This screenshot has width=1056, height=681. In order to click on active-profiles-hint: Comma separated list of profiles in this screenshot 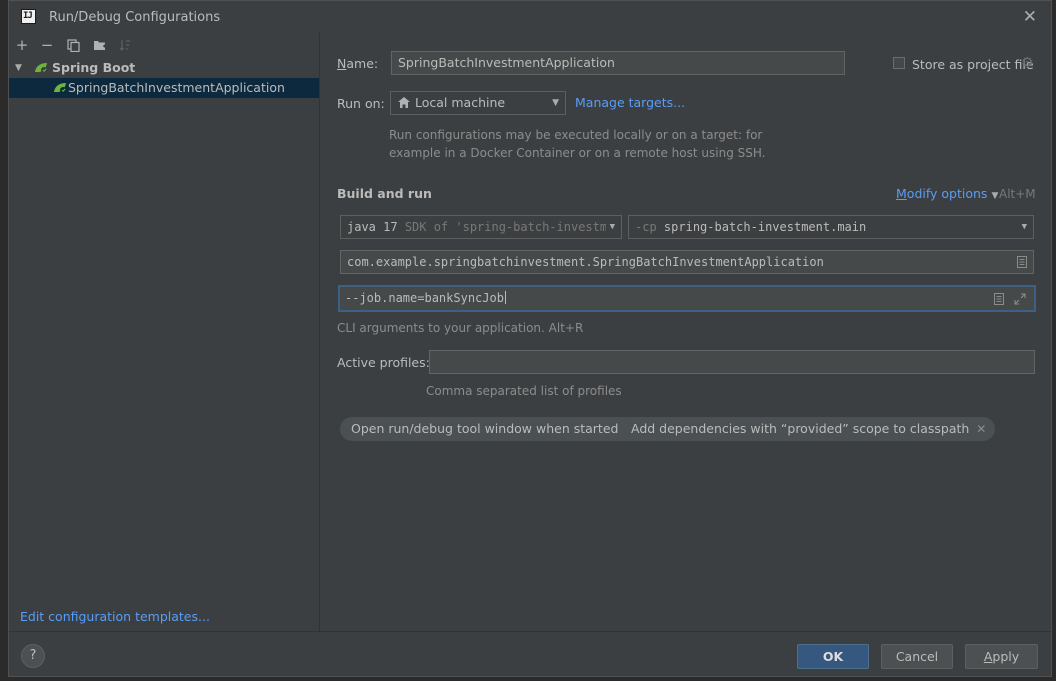, I will do `click(524, 391)`.